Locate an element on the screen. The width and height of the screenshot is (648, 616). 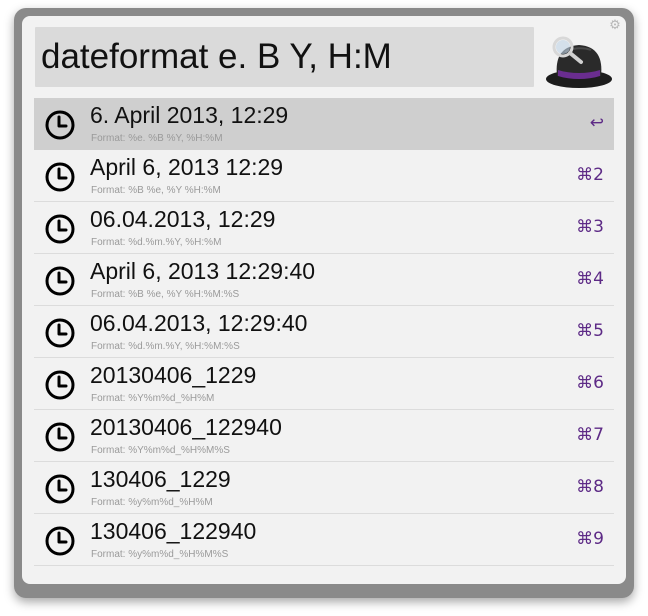
result-row: 130406_1229 Format: %y%m%d_%H%M ⌘8 is located at coordinates (324, 488).